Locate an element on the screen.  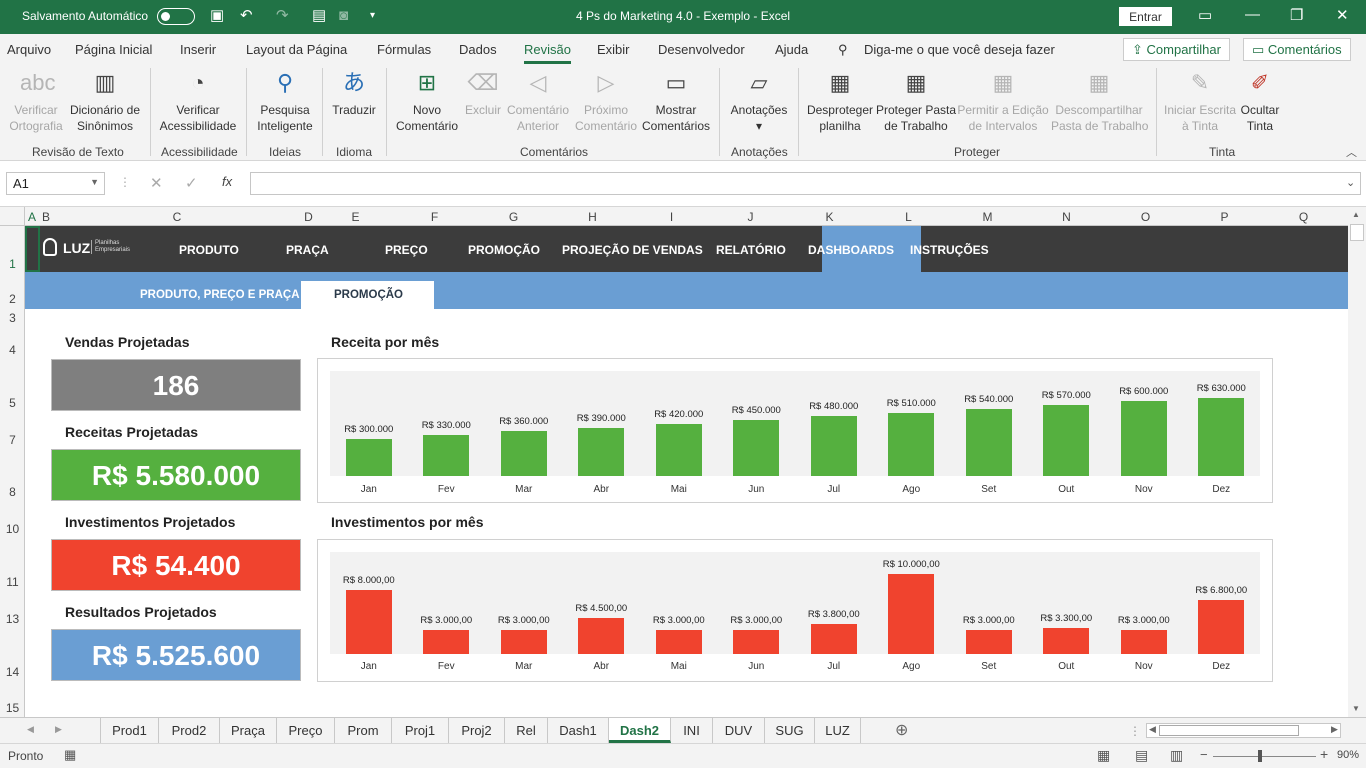
hscroll-thumb is located at coordinates (1229, 730).